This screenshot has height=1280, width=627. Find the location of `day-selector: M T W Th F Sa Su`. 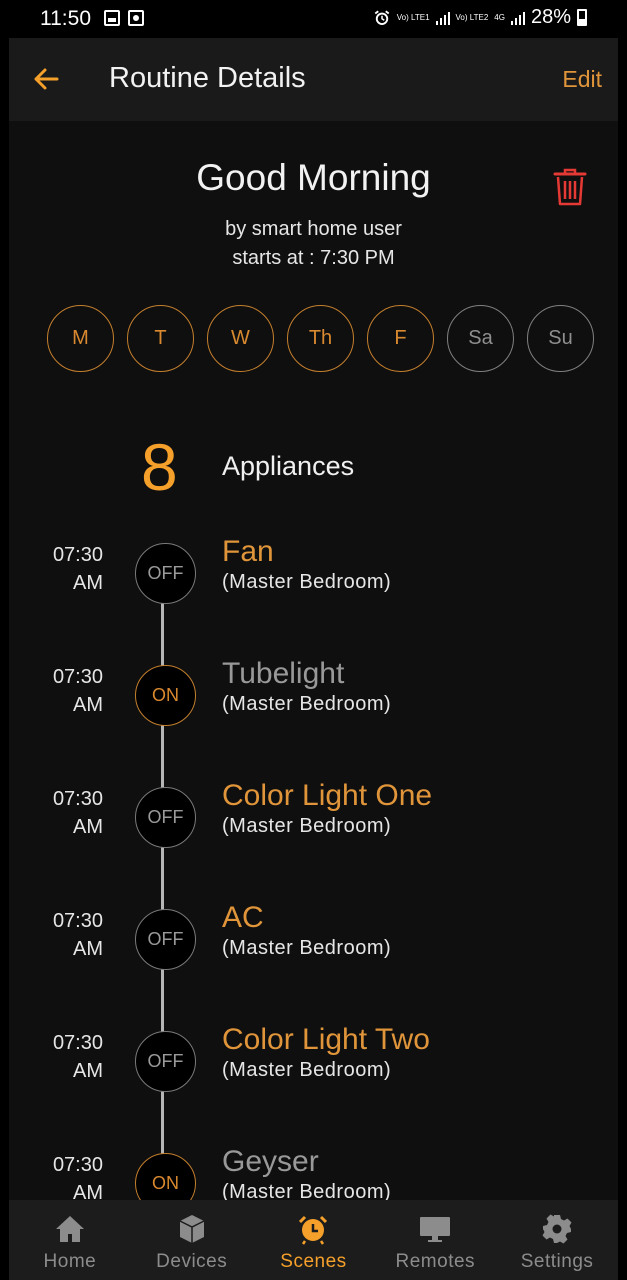

day-selector: M T W Th F Sa Su is located at coordinates (320, 338).